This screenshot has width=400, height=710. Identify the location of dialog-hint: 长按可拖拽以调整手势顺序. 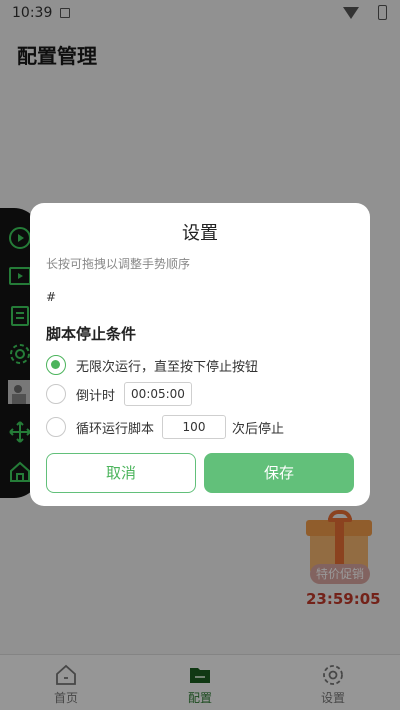
(118, 264).